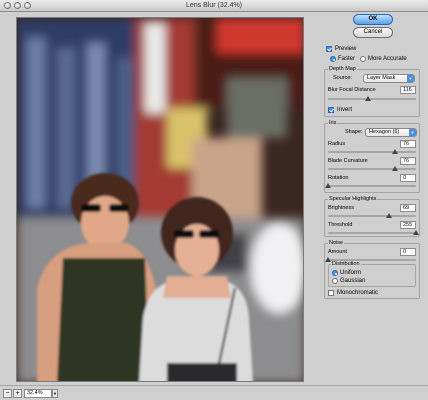 The image size is (428, 400). Describe the element at coordinates (38, 393) in the screenshot. I see `zoom-field: 32.4%` at that location.